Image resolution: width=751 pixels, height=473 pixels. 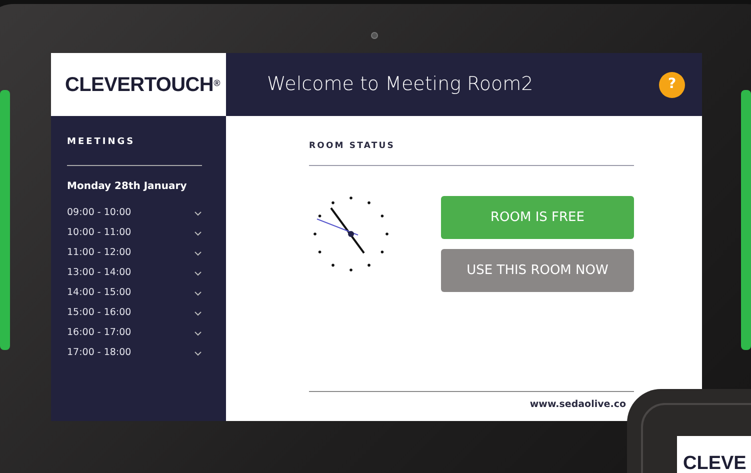 I want to click on meeting-time: 10:00 - 11:00, so click(x=99, y=233).